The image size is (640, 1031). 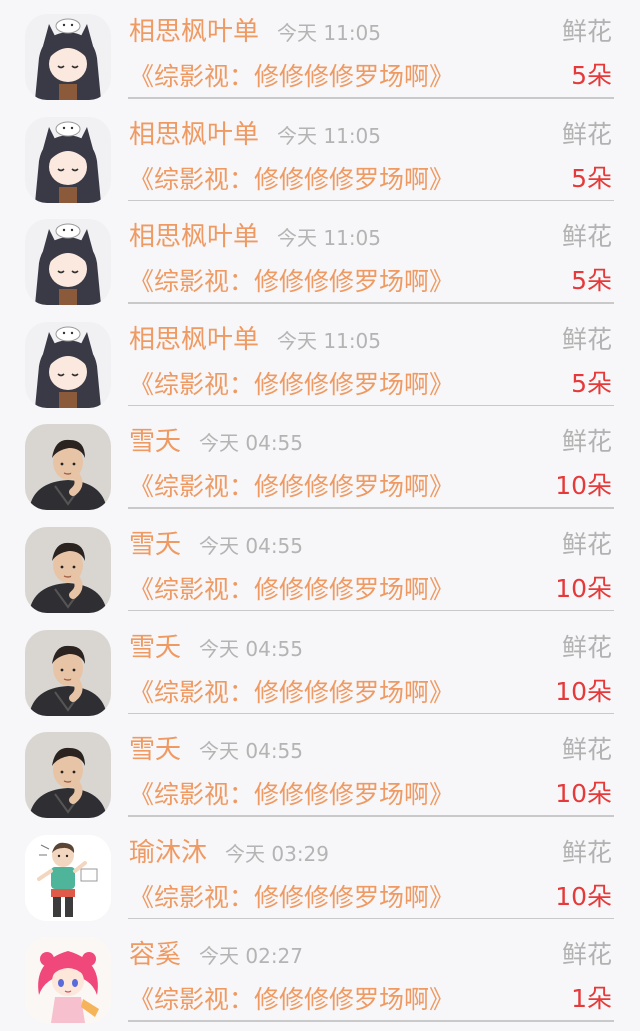 I want to click on username-text: 瑜沐沐, so click(x=168, y=852).